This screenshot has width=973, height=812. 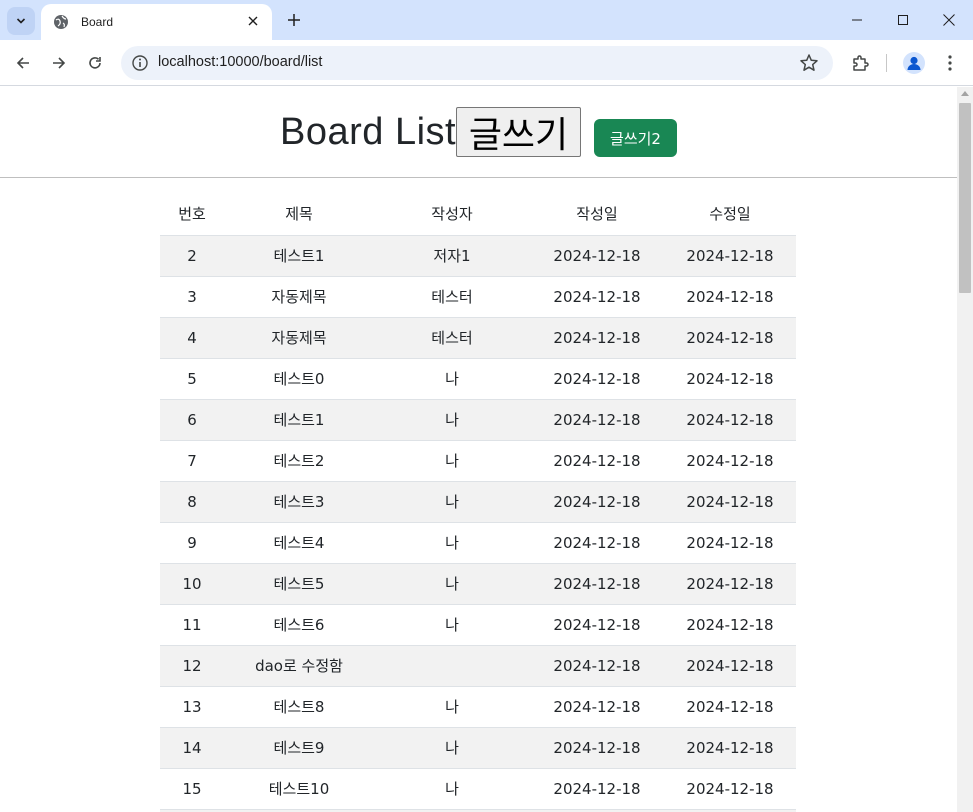 What do you see at coordinates (192, 297) in the screenshot?
I see `cell-number: 3` at bounding box center [192, 297].